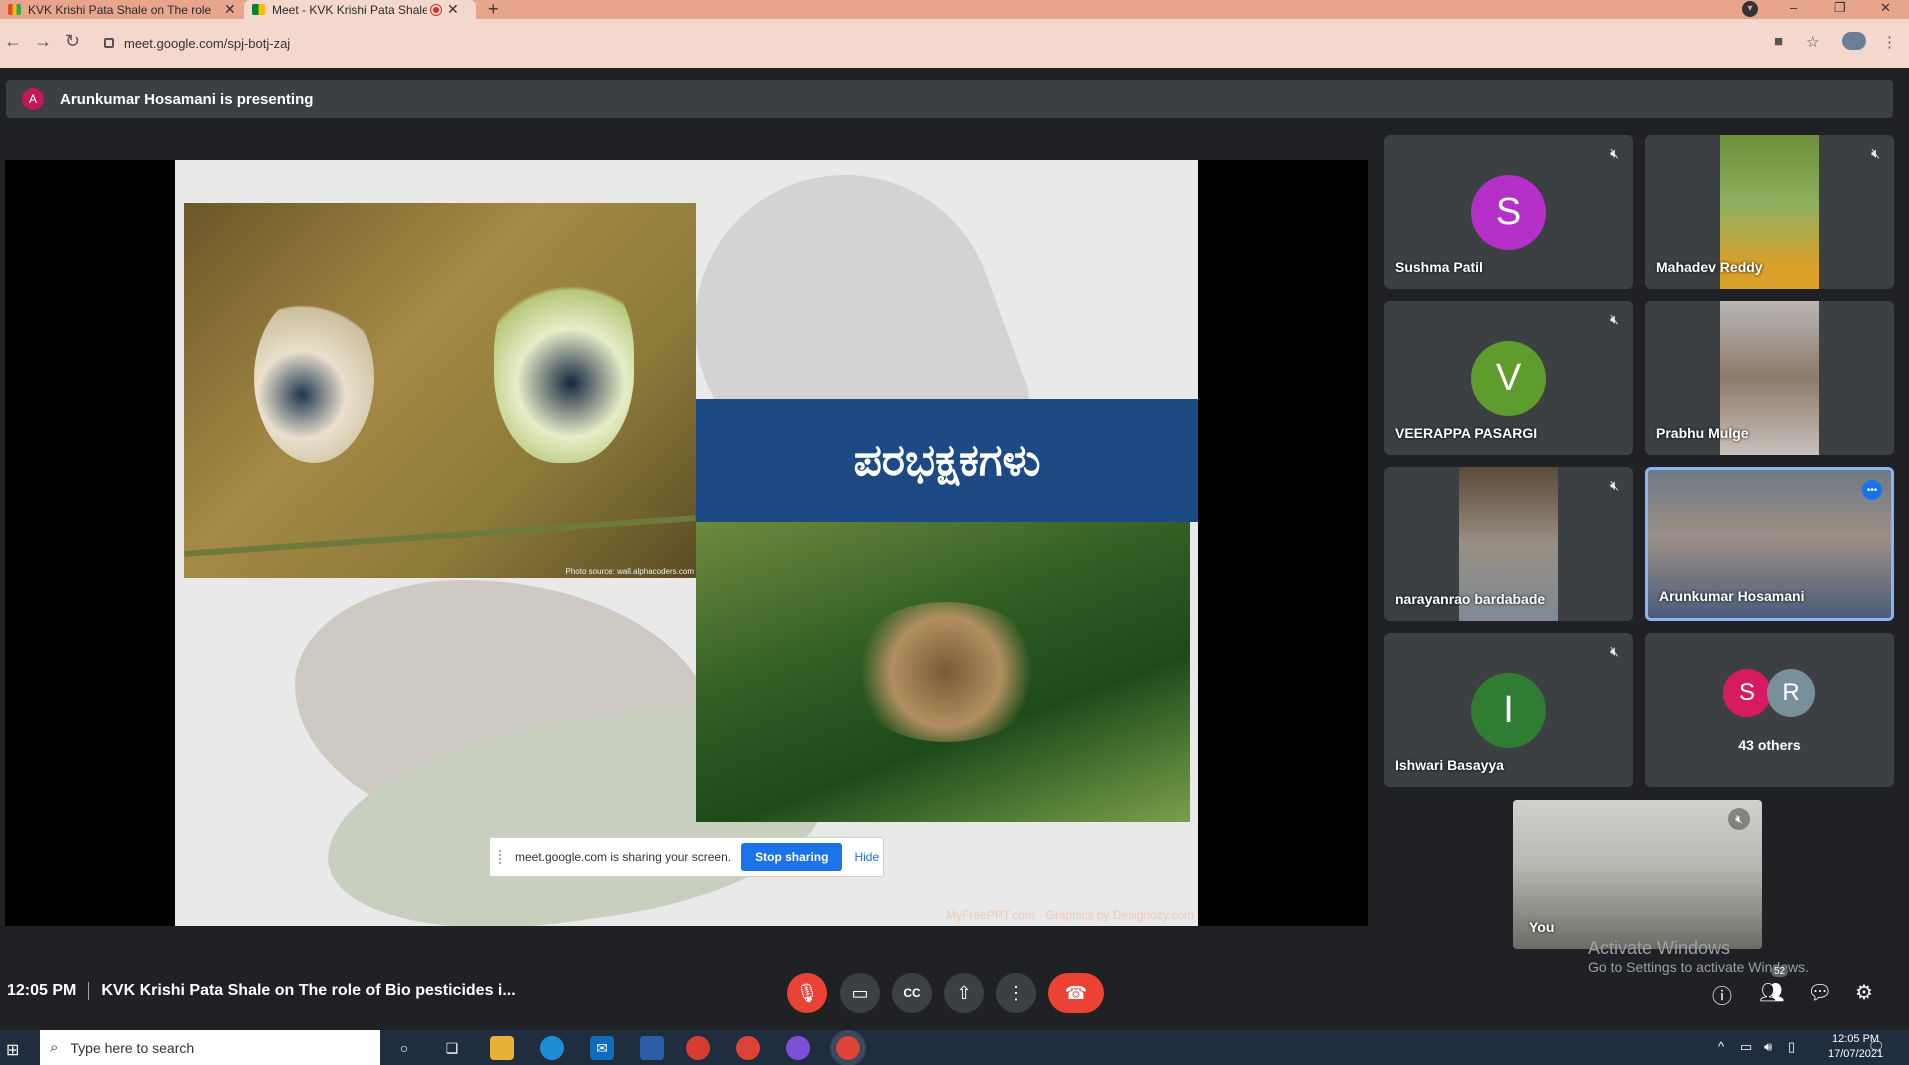  Describe the element at coordinates (132, 1047) in the screenshot. I see `search-placeholder: Type here to search` at that location.